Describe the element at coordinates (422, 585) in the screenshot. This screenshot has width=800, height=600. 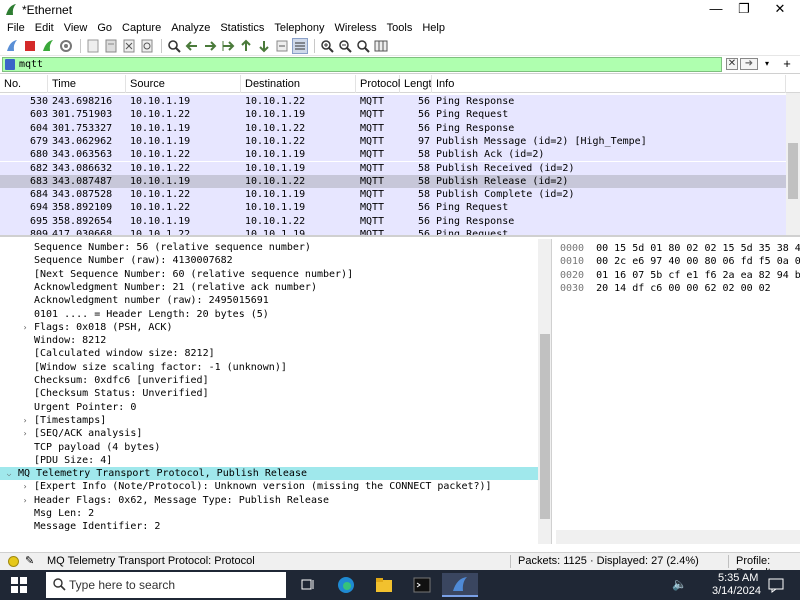
I see `terminal-icon` at that location.